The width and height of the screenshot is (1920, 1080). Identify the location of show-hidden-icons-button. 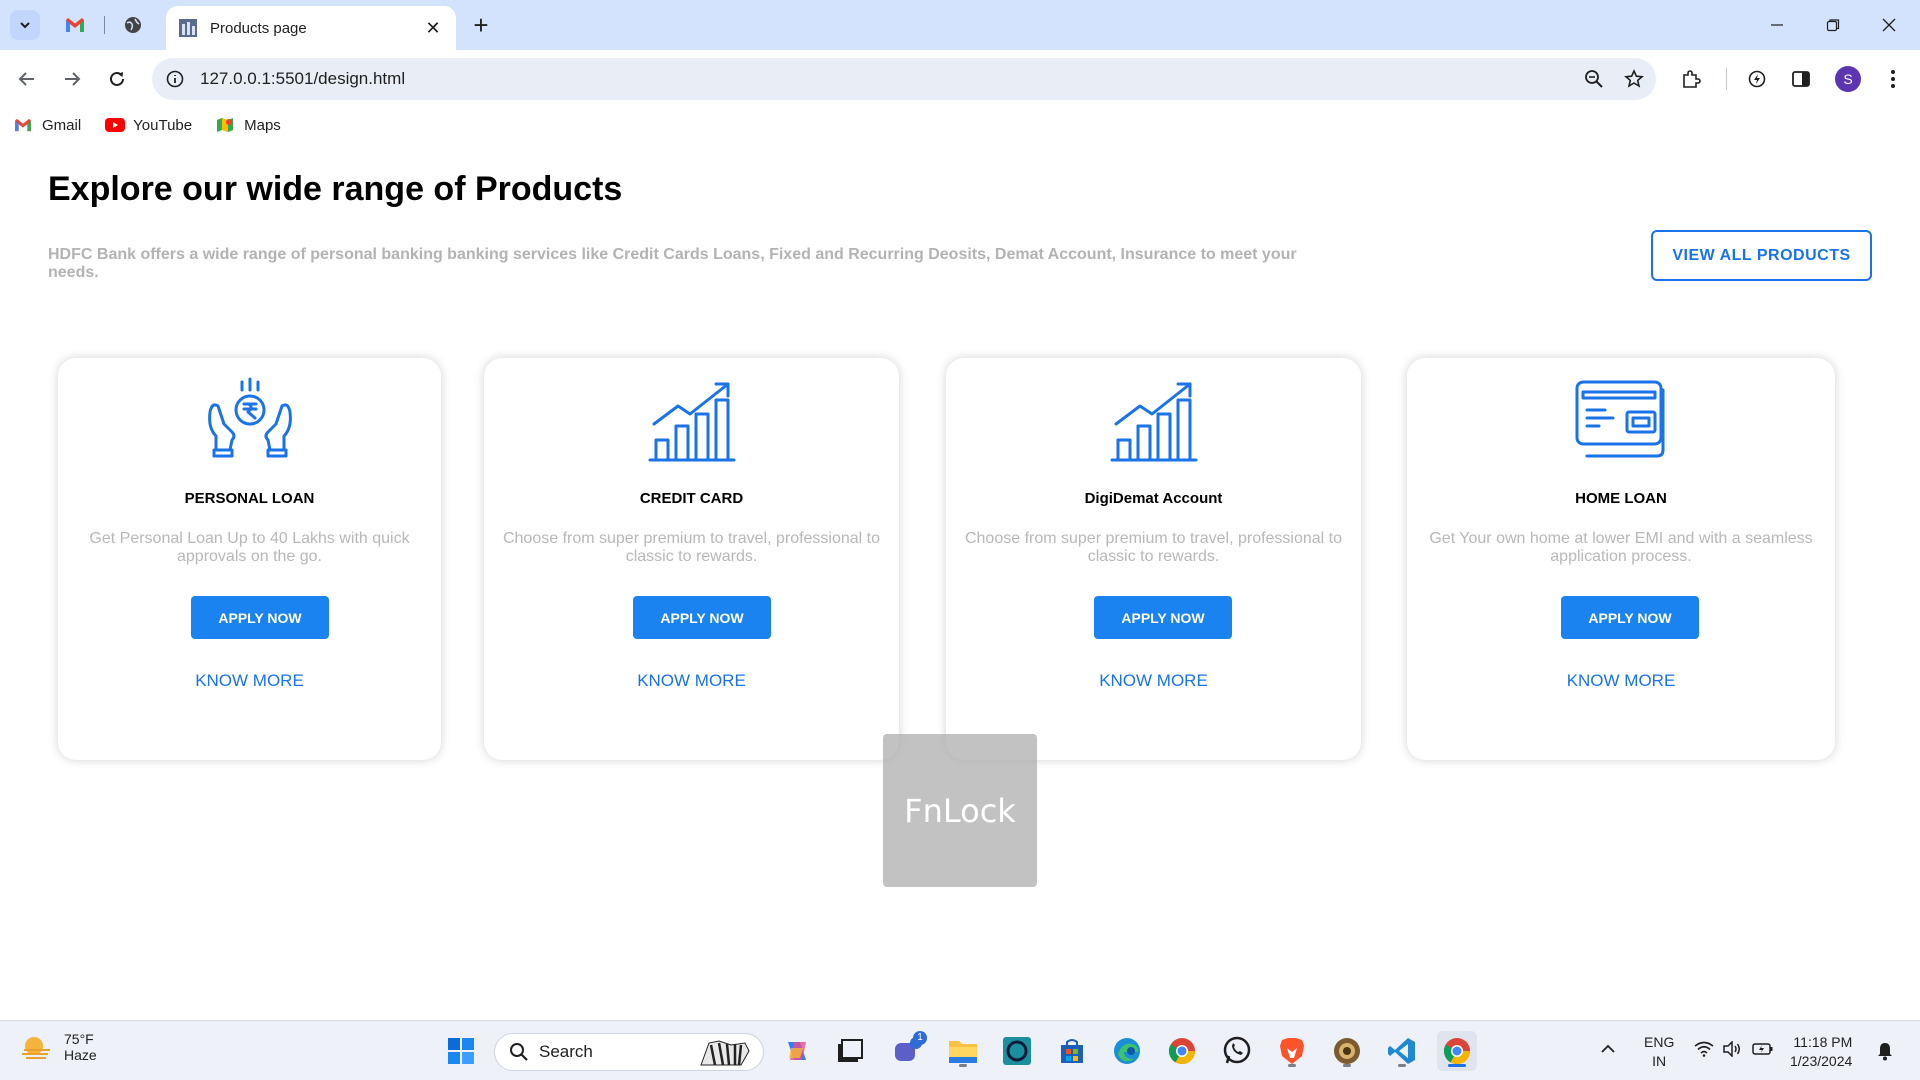
(1608, 1049).